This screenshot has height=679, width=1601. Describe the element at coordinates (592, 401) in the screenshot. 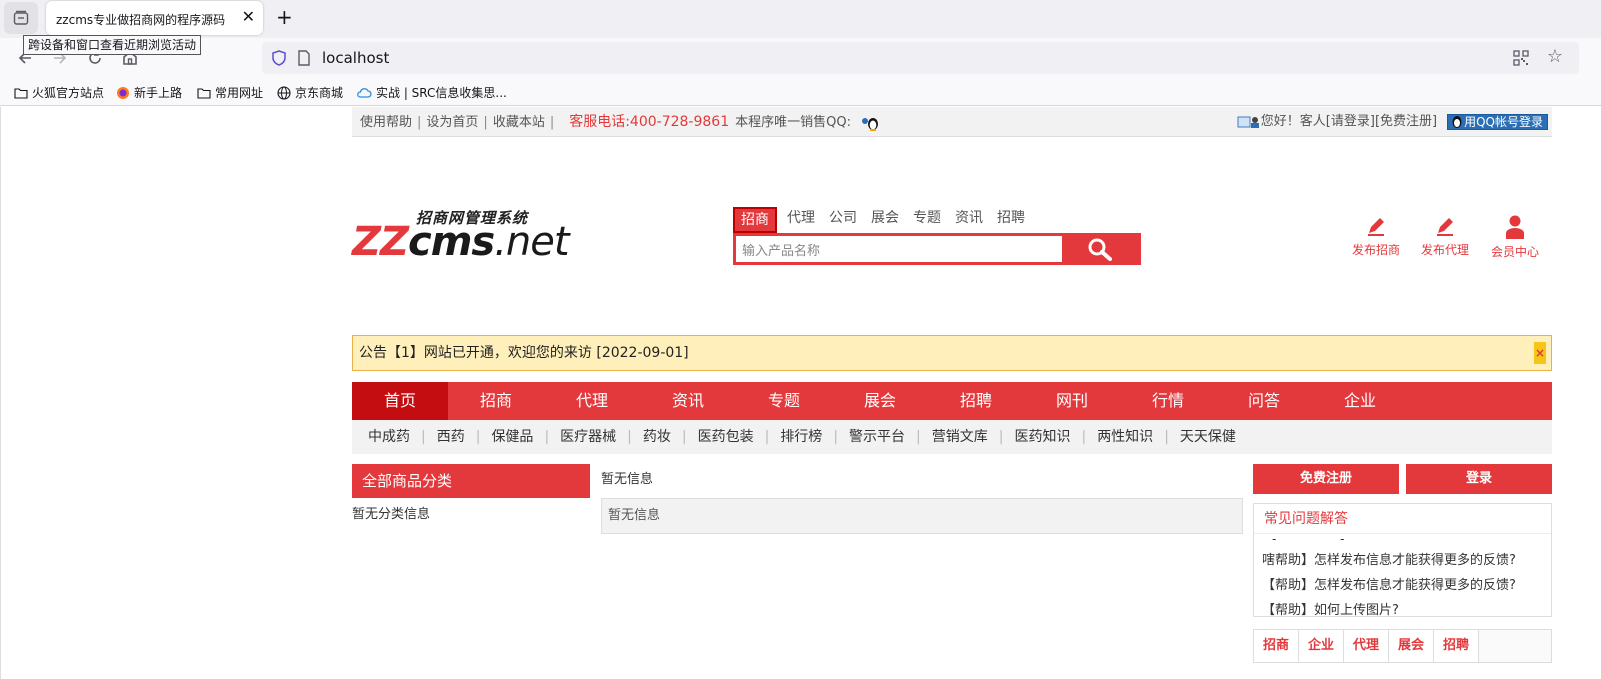

I see `nav-daili: 代理` at that location.